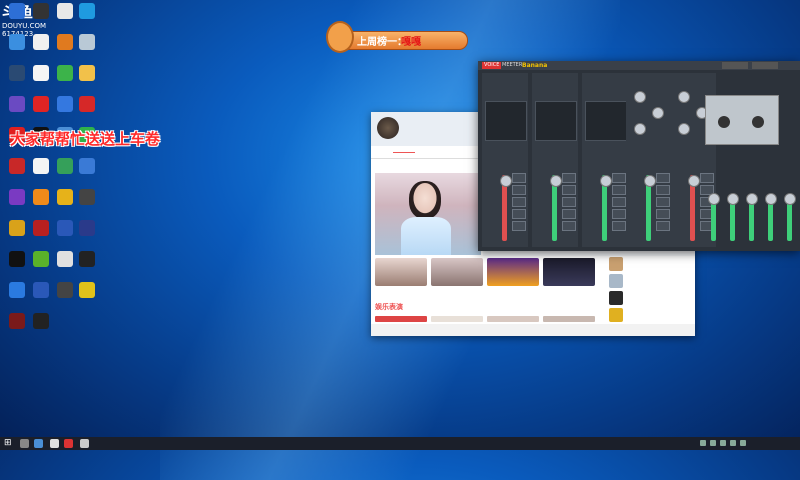 The width and height of the screenshot is (800, 480). Describe the element at coordinates (8, 443) in the screenshot. I see `windows-start-icon: ⊞` at that location.